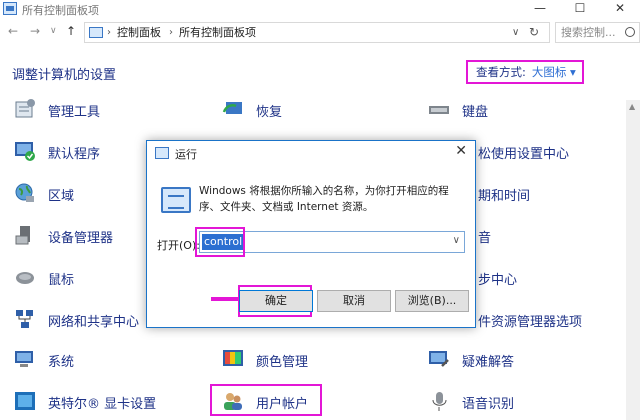 Image resolution: width=640 pixels, height=420 pixels. Describe the element at coordinates (554, 72) in the screenshot. I see `view-by-value: 大图标 ▾` at that location.